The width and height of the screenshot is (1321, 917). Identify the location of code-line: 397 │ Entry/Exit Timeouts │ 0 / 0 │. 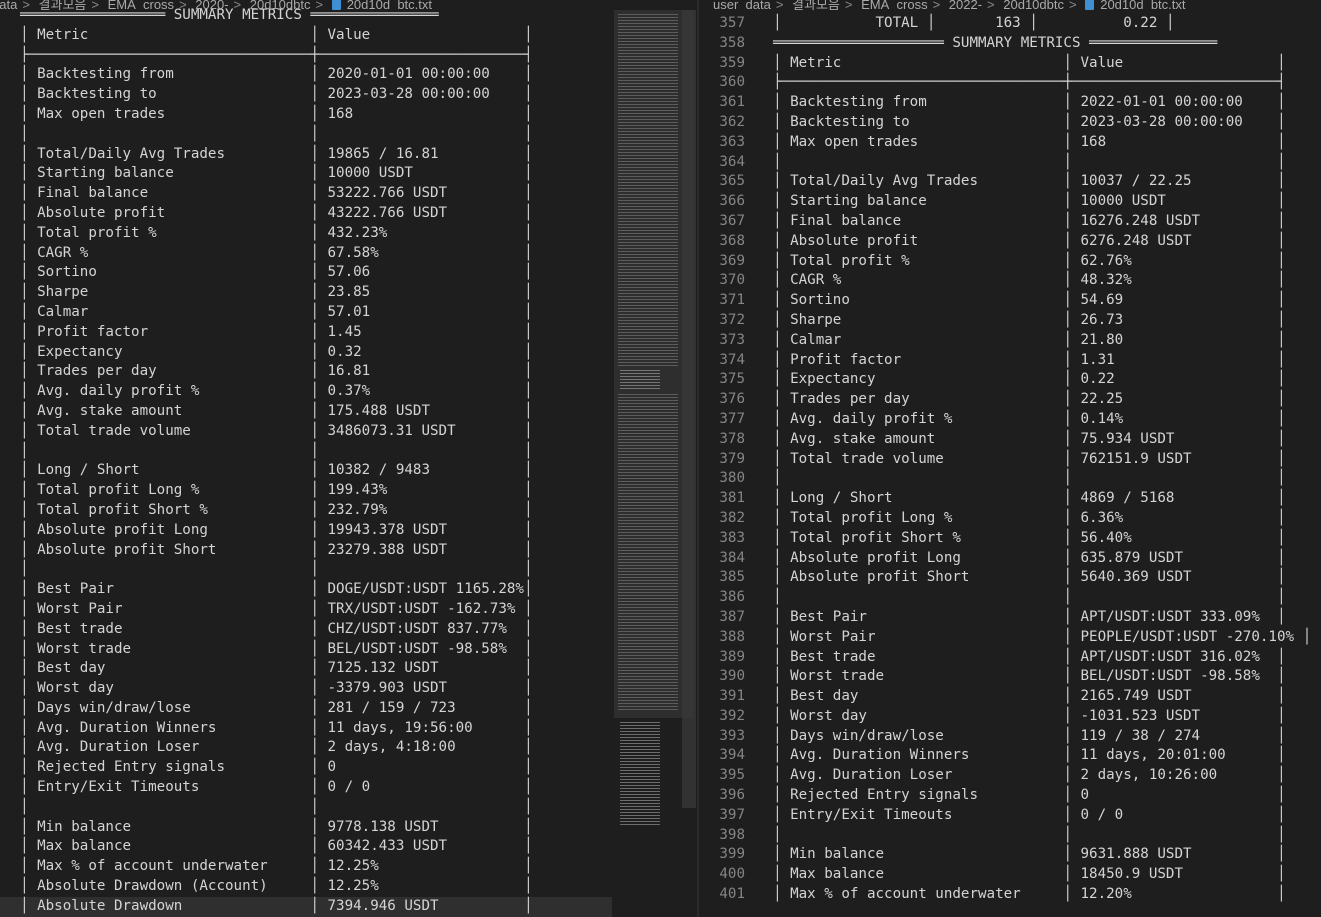
(1010, 816).